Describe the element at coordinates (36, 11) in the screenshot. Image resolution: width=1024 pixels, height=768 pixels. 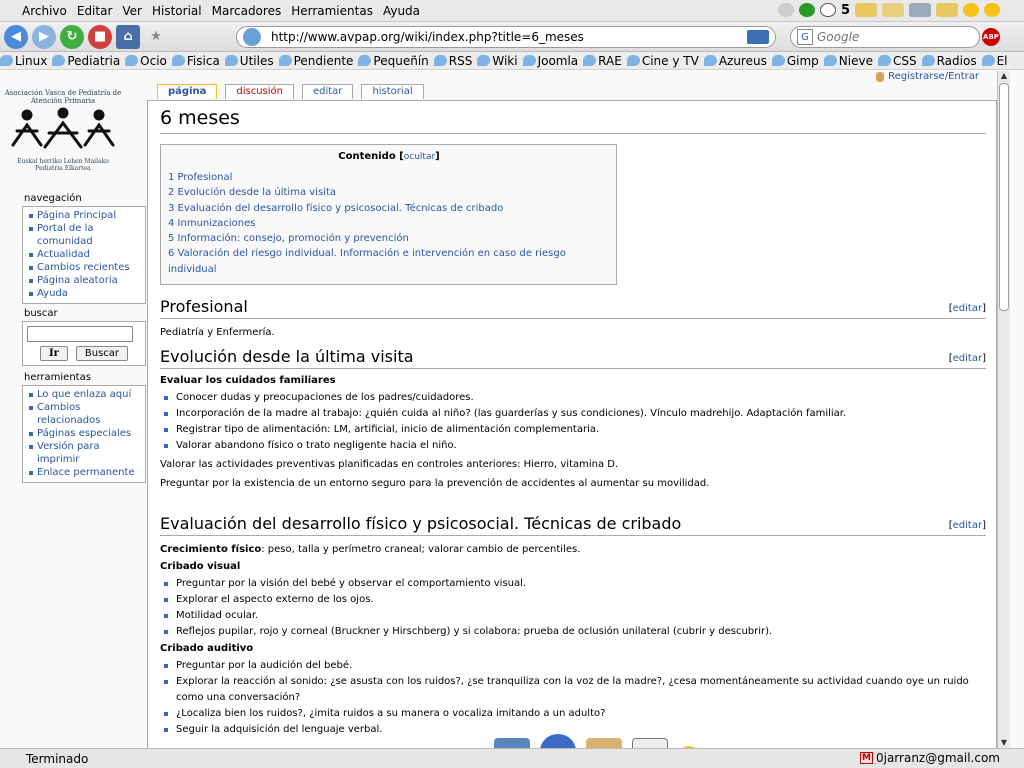
I see `menu-archivo: Archivo` at that location.